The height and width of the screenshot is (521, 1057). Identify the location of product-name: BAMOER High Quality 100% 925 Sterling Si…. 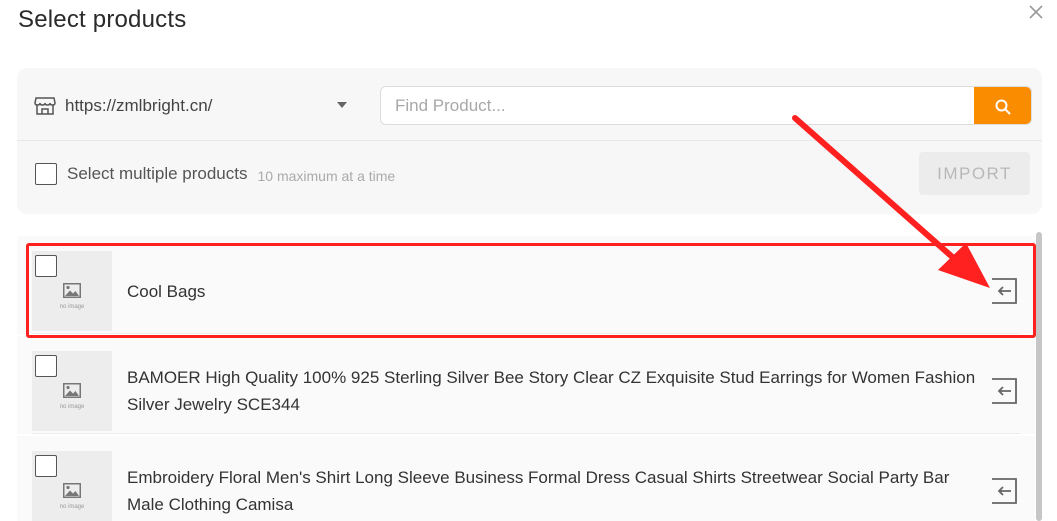
(551, 391).